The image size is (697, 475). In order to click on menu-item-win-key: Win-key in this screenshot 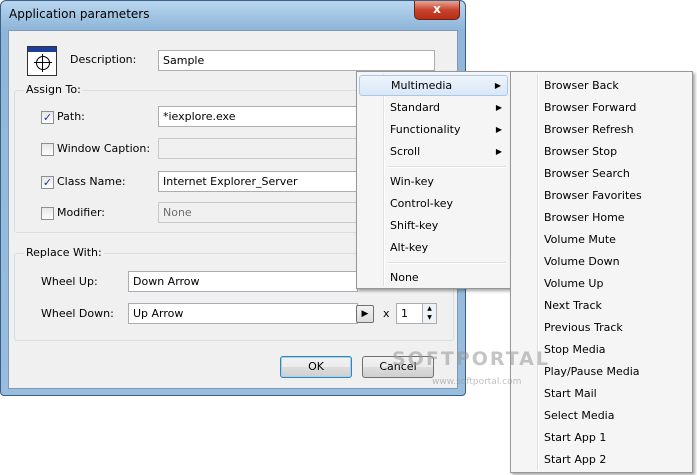, I will do `click(433, 181)`.